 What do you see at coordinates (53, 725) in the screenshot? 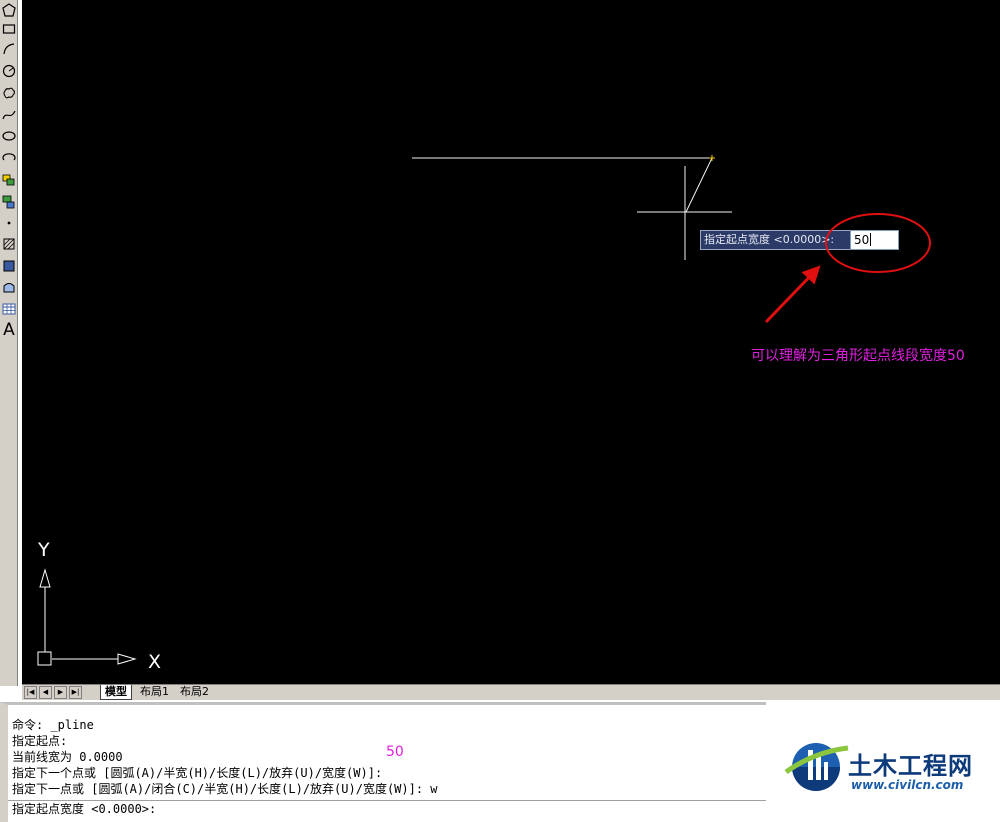
I see `command-history-line: 命令: _pline` at bounding box center [53, 725].